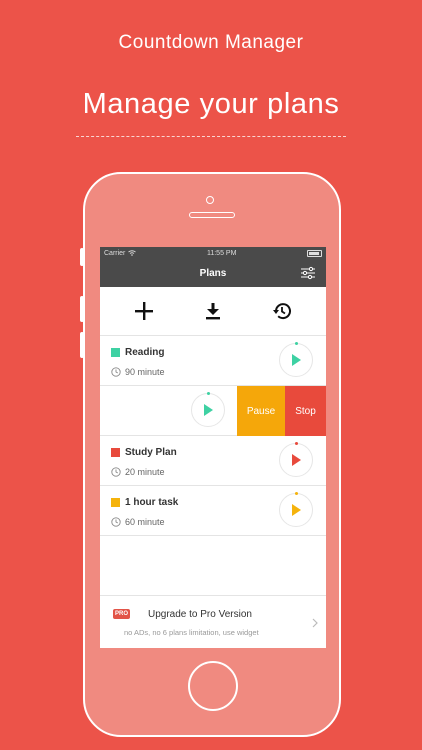 This screenshot has width=422, height=750. Describe the element at coordinates (213, 686) in the screenshot. I see `home-button` at that location.